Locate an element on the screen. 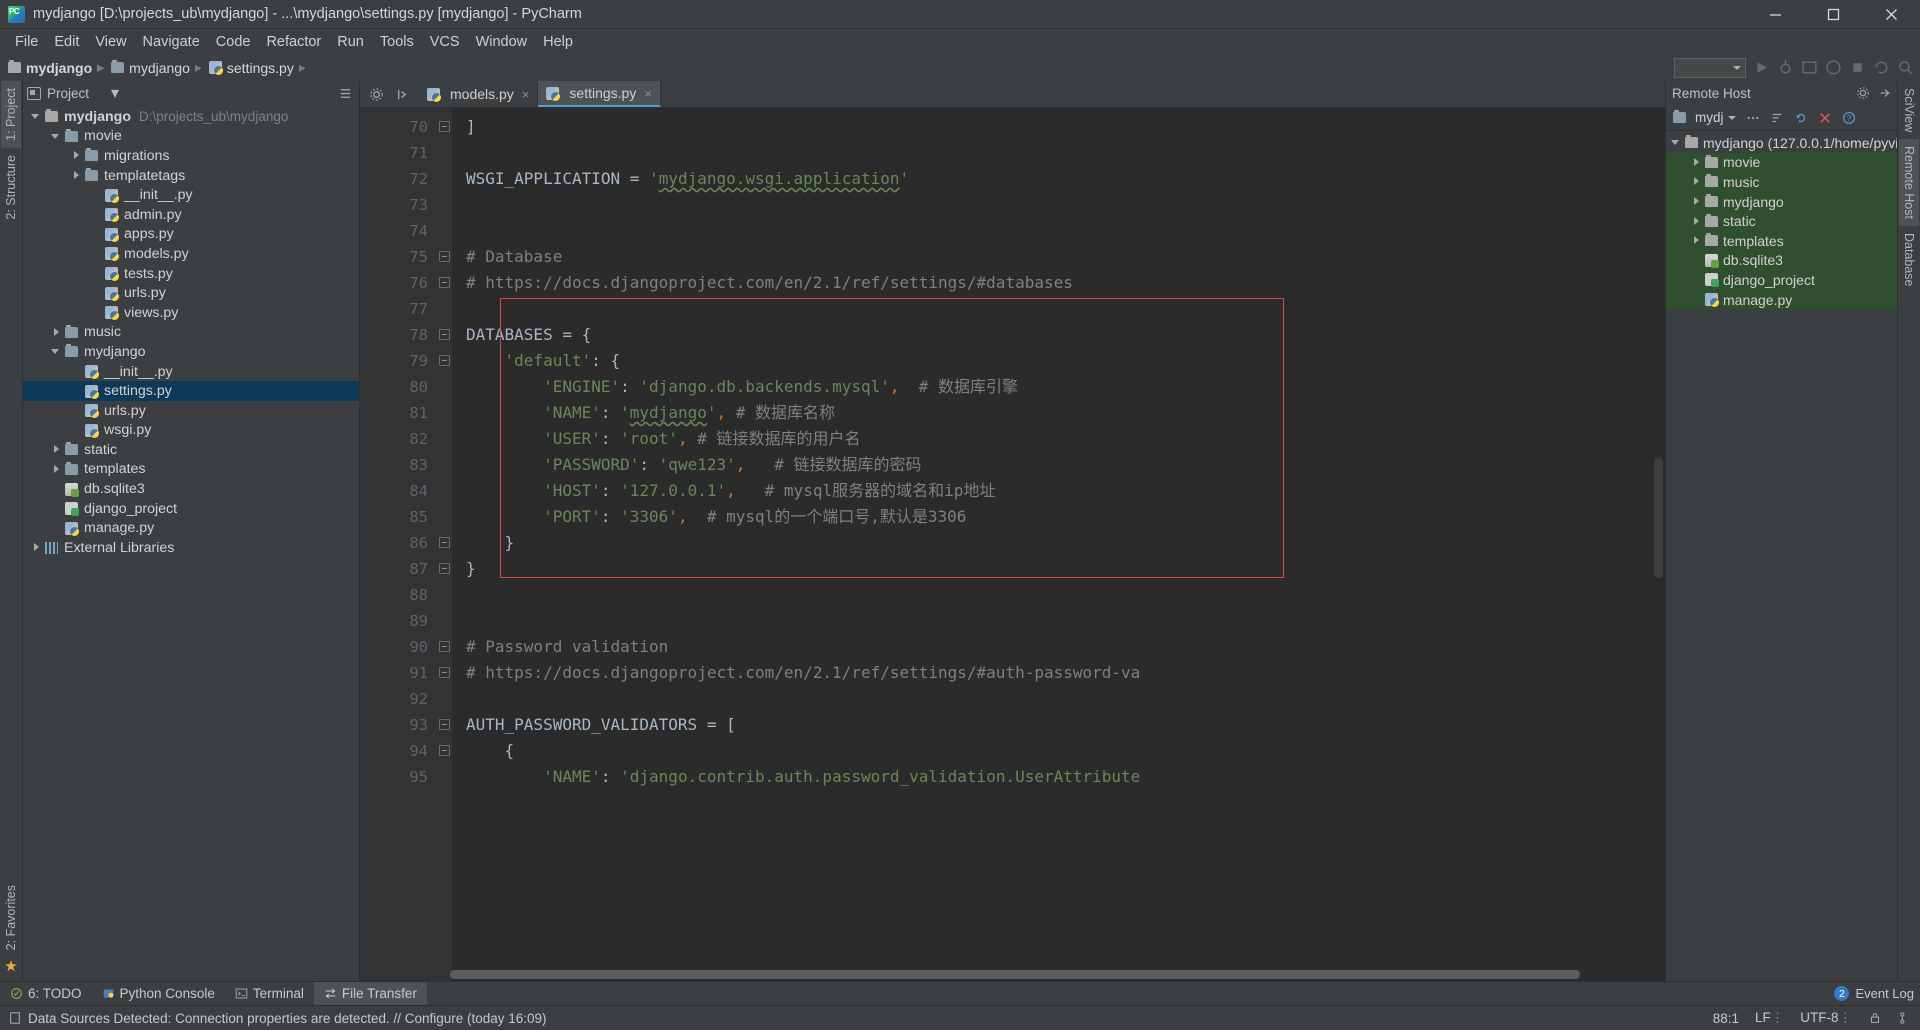 The image size is (1920, 1030). editor-vertical-scrollbar is located at coordinates (1658, 518).